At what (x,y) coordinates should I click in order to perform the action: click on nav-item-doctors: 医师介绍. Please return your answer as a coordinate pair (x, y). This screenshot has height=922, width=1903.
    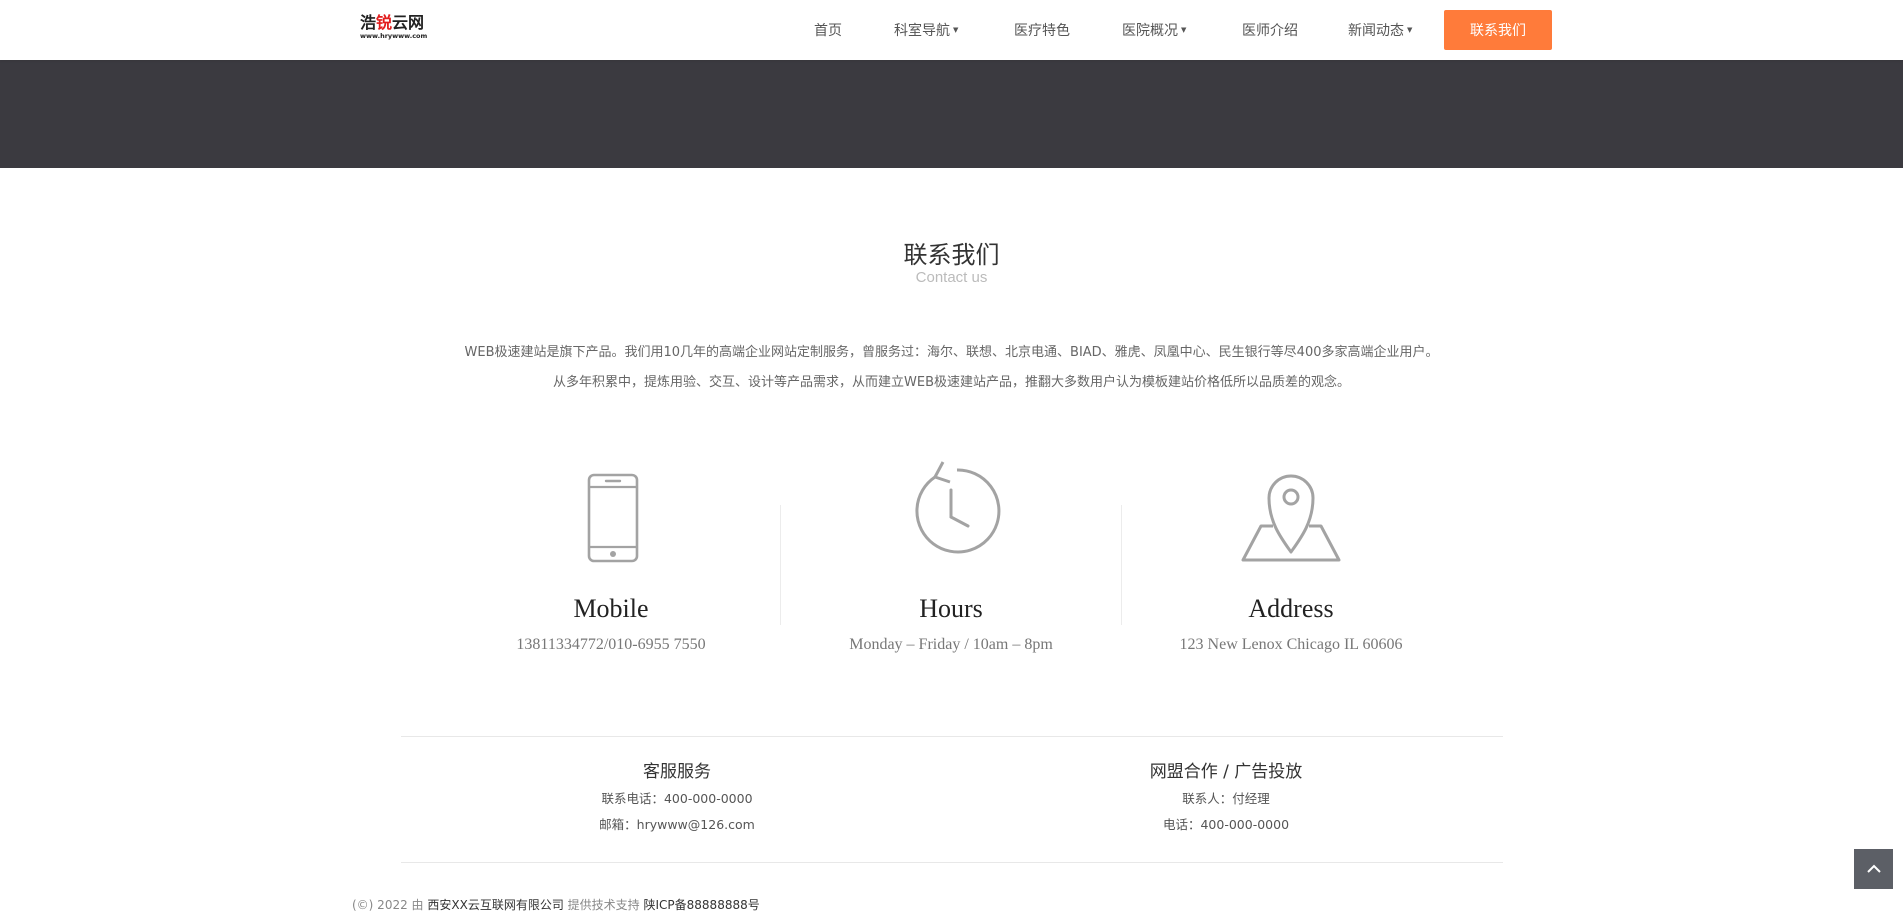
    Looking at the image, I should click on (1270, 30).